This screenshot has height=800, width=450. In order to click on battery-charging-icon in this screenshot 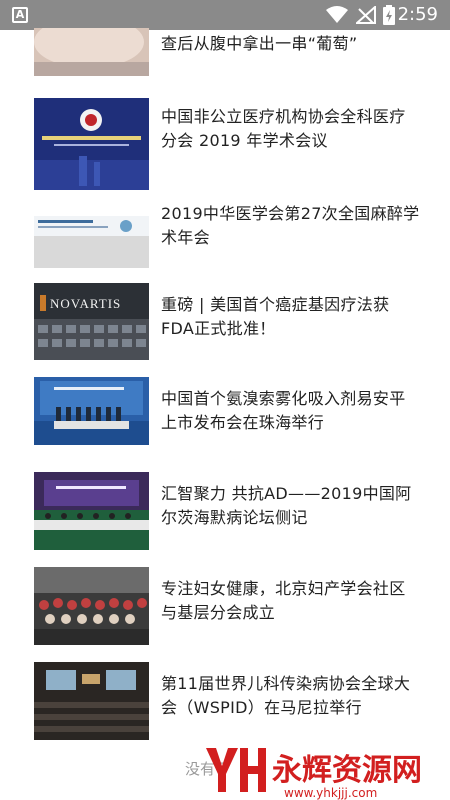, I will do `click(389, 15)`.